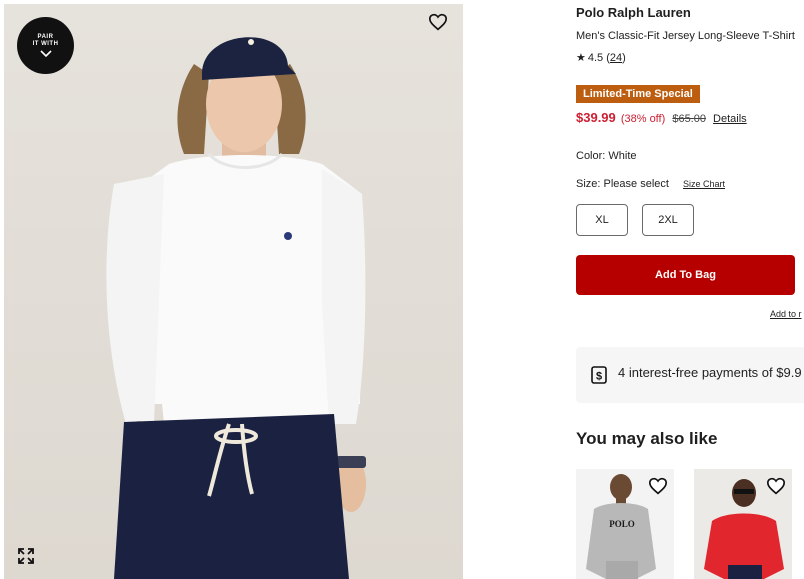 Image resolution: width=804 pixels, height=579 pixels. Describe the element at coordinates (704, 184) in the screenshot. I see `size-chart-link: Size Chart` at that location.